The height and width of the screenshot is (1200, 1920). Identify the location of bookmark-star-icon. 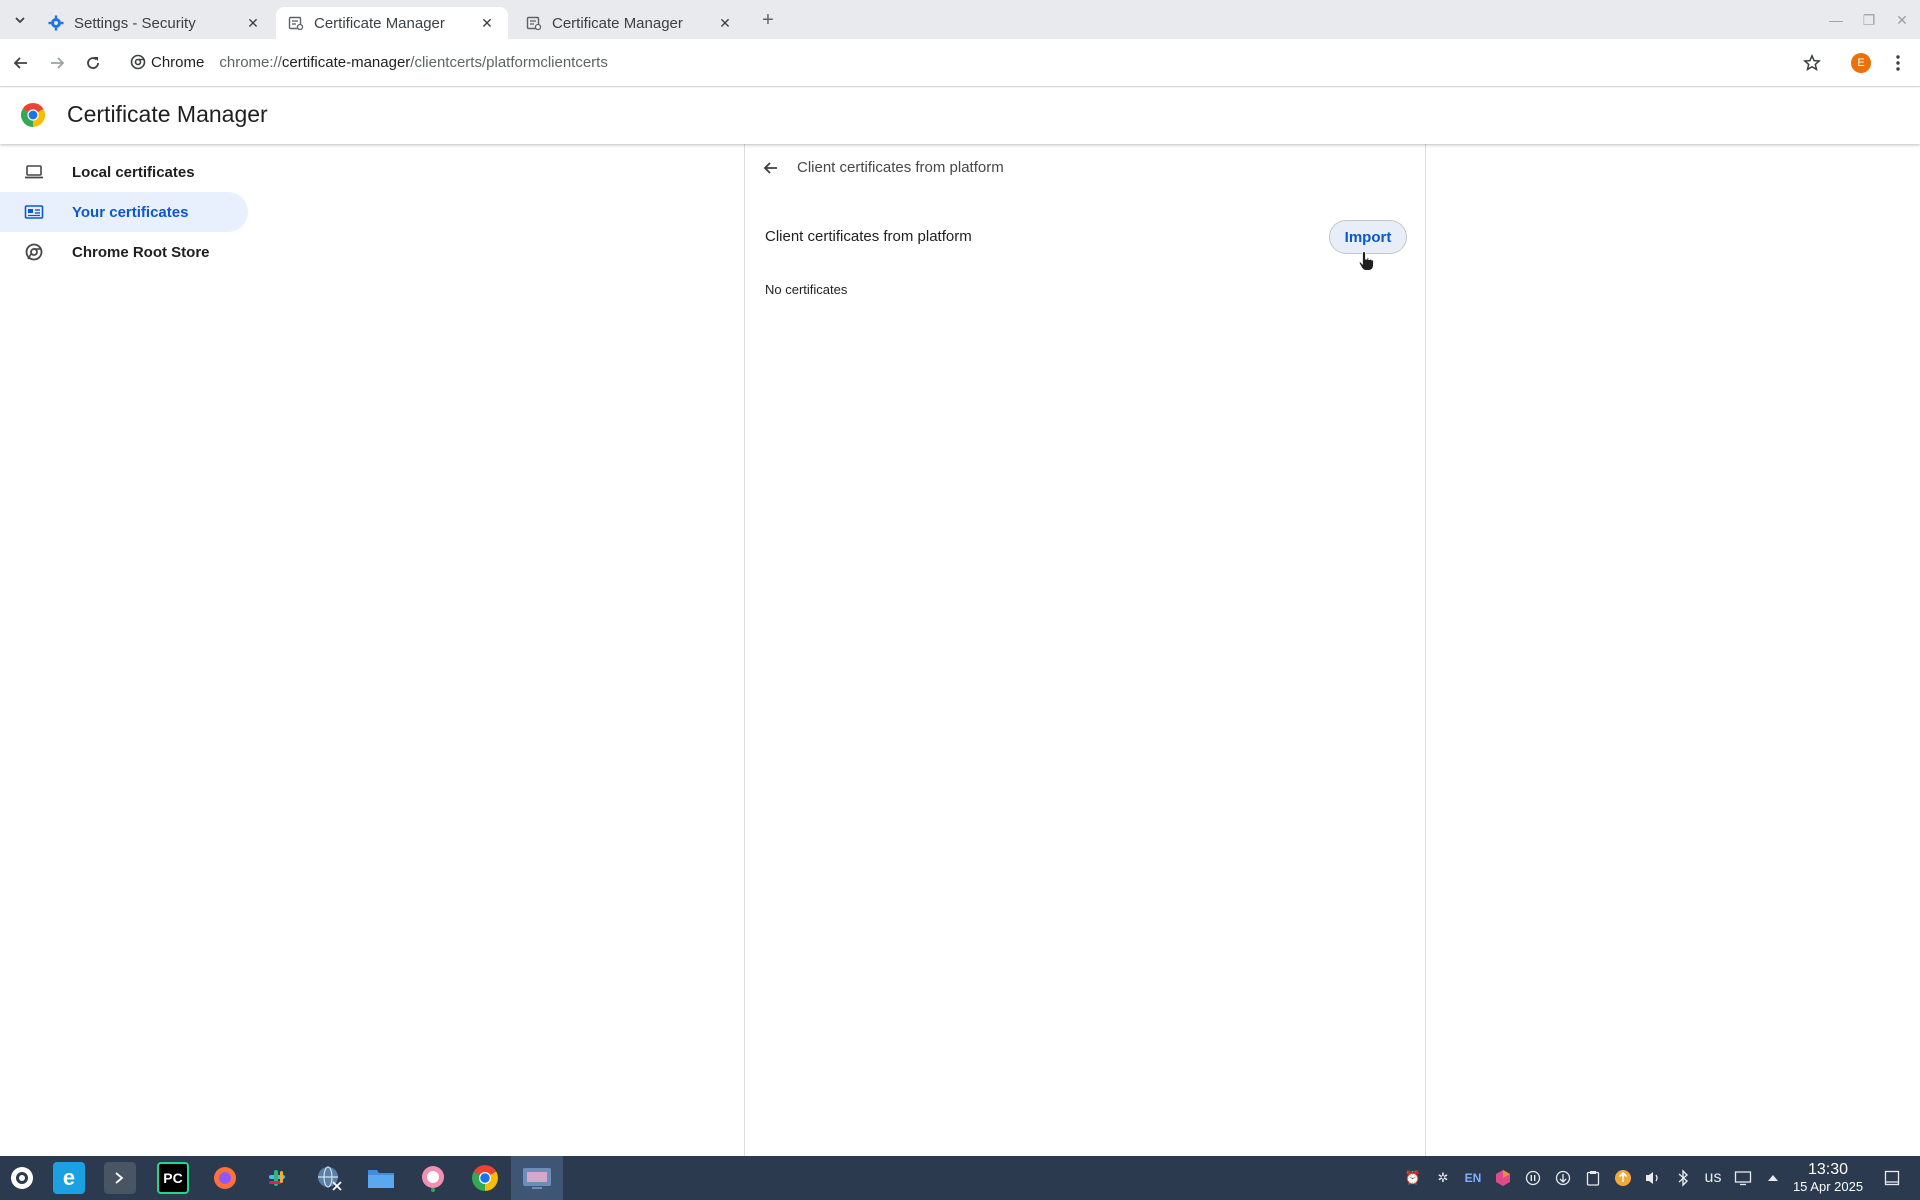
(1812, 63).